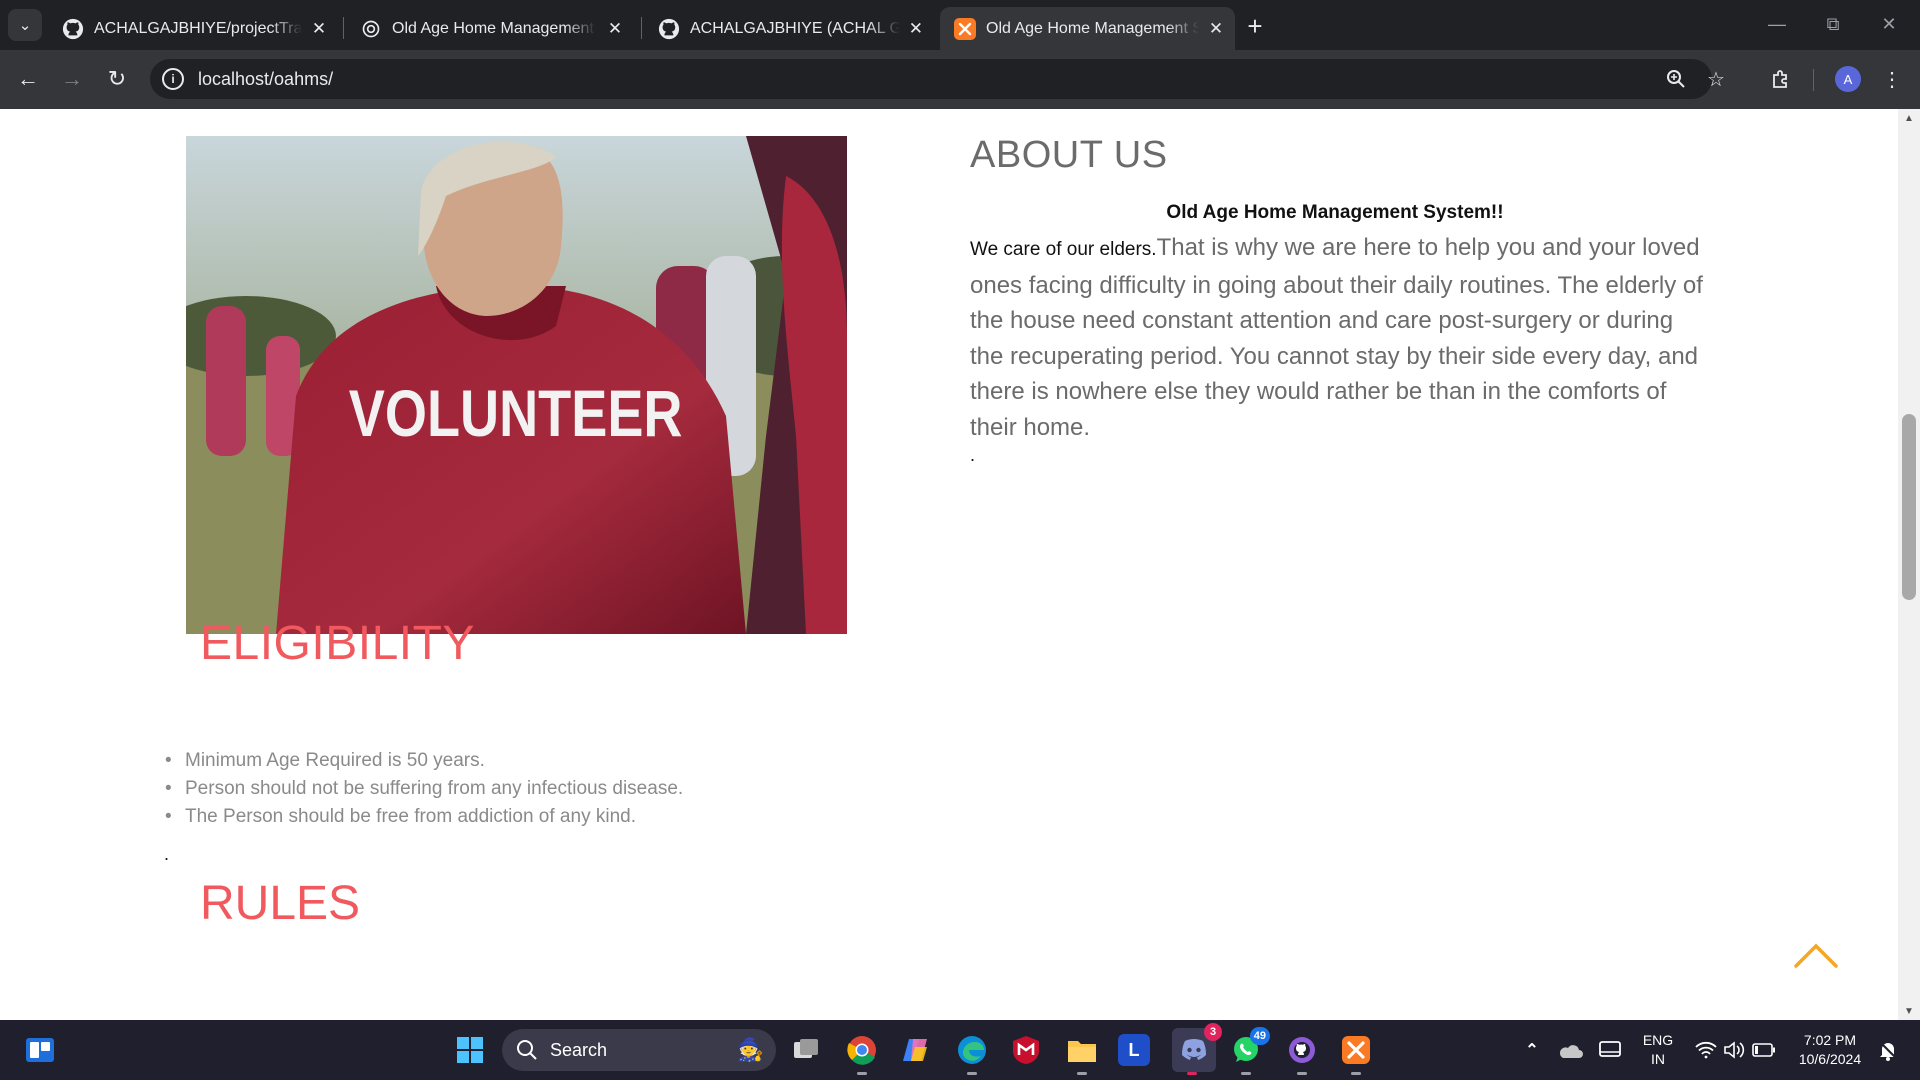 The image size is (1920, 1080). What do you see at coordinates (266, 78) in the screenshot?
I see `url-text: localhost/oahms/` at bounding box center [266, 78].